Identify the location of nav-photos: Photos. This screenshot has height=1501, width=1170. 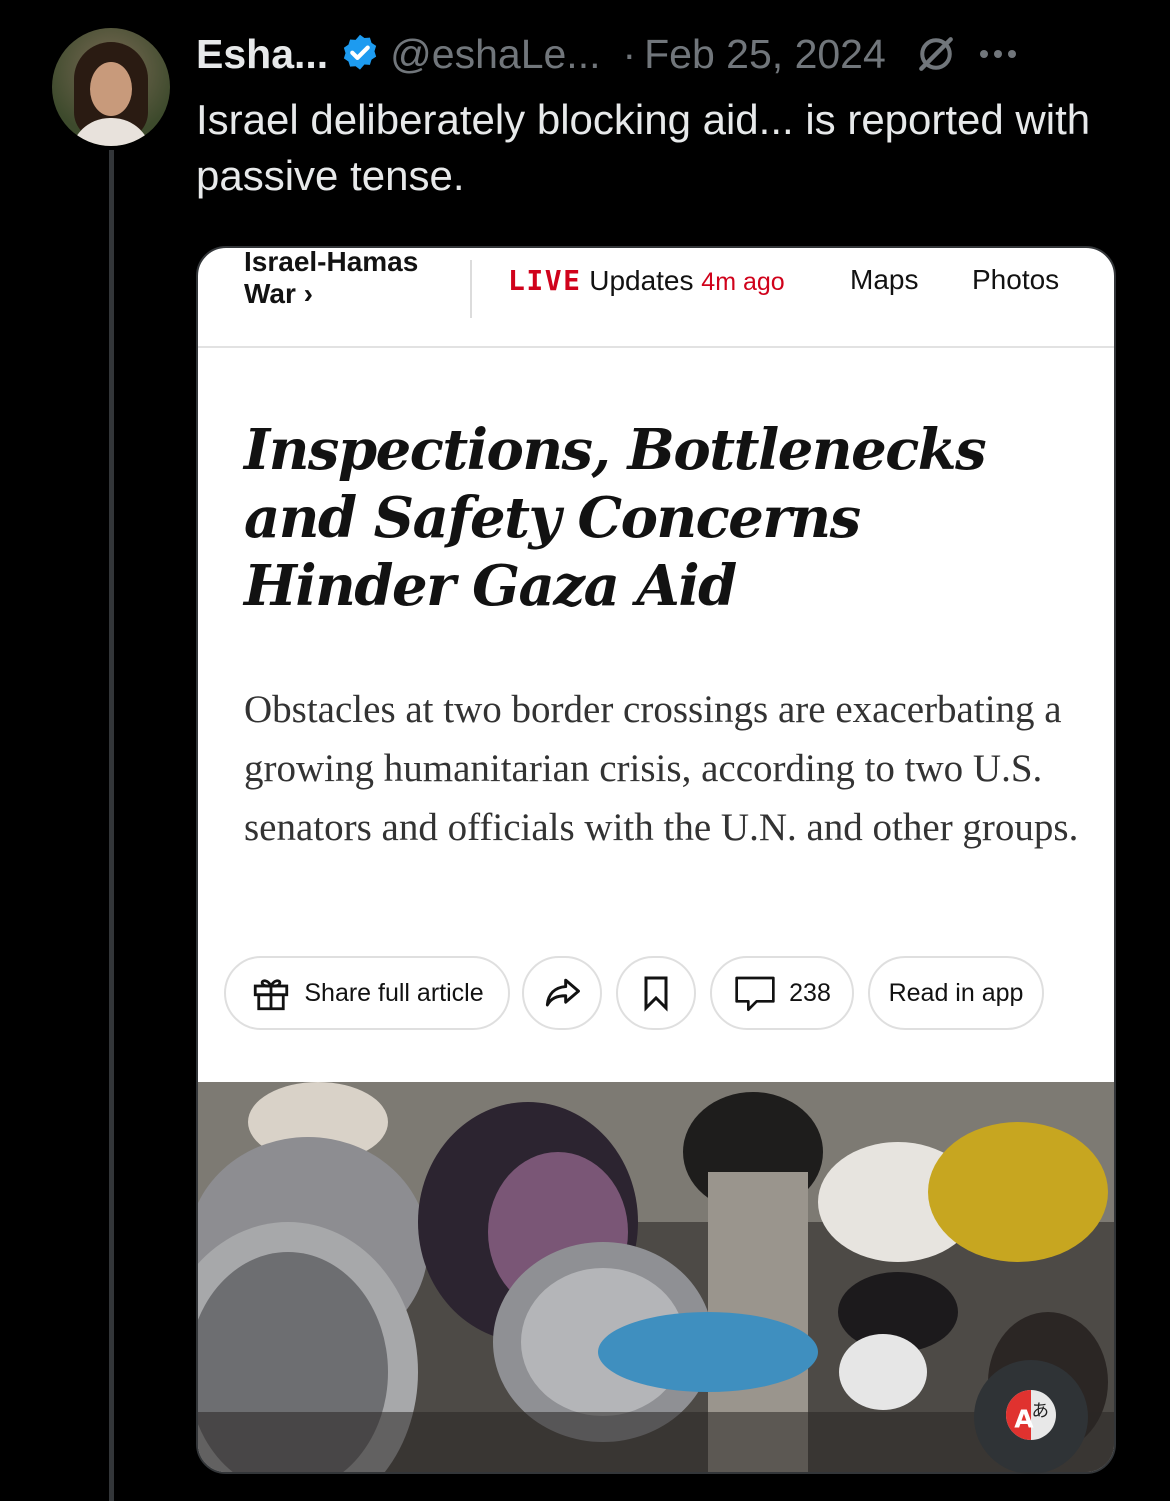
(1015, 280).